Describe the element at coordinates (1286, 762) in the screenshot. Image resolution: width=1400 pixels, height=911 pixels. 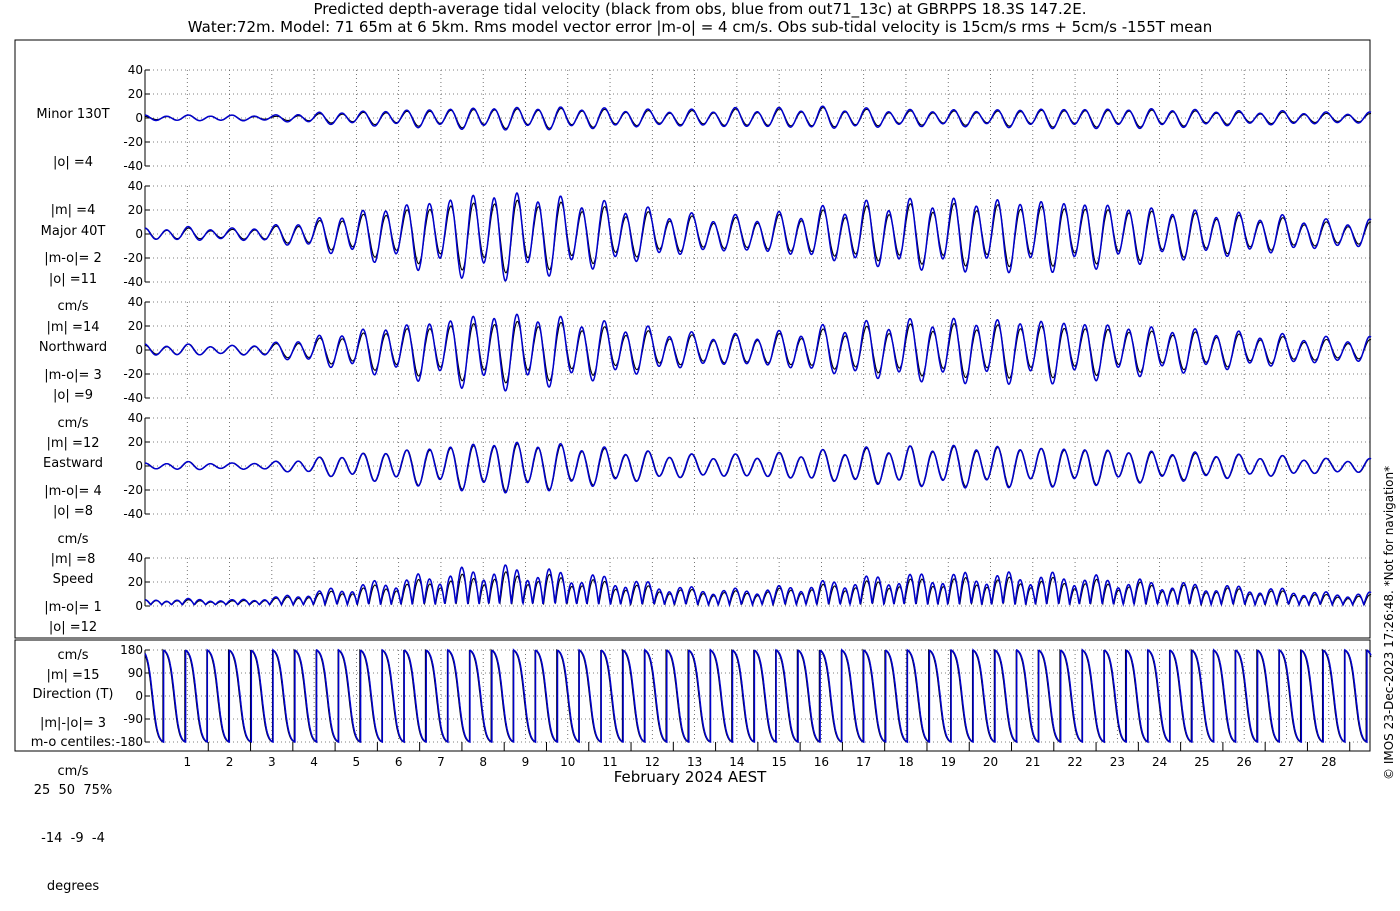
I see `x-tick-label: 27` at that location.